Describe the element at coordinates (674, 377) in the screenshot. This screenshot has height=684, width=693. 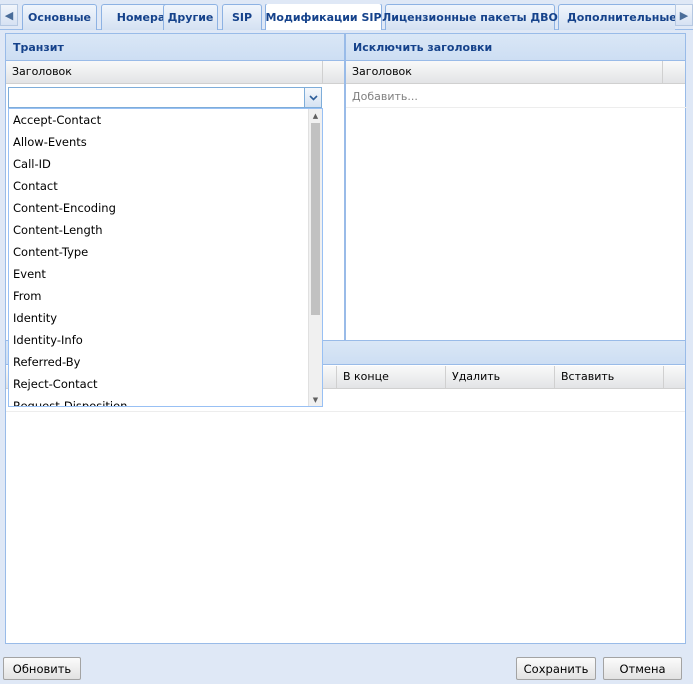
I see `modifications-column-spacer` at that location.